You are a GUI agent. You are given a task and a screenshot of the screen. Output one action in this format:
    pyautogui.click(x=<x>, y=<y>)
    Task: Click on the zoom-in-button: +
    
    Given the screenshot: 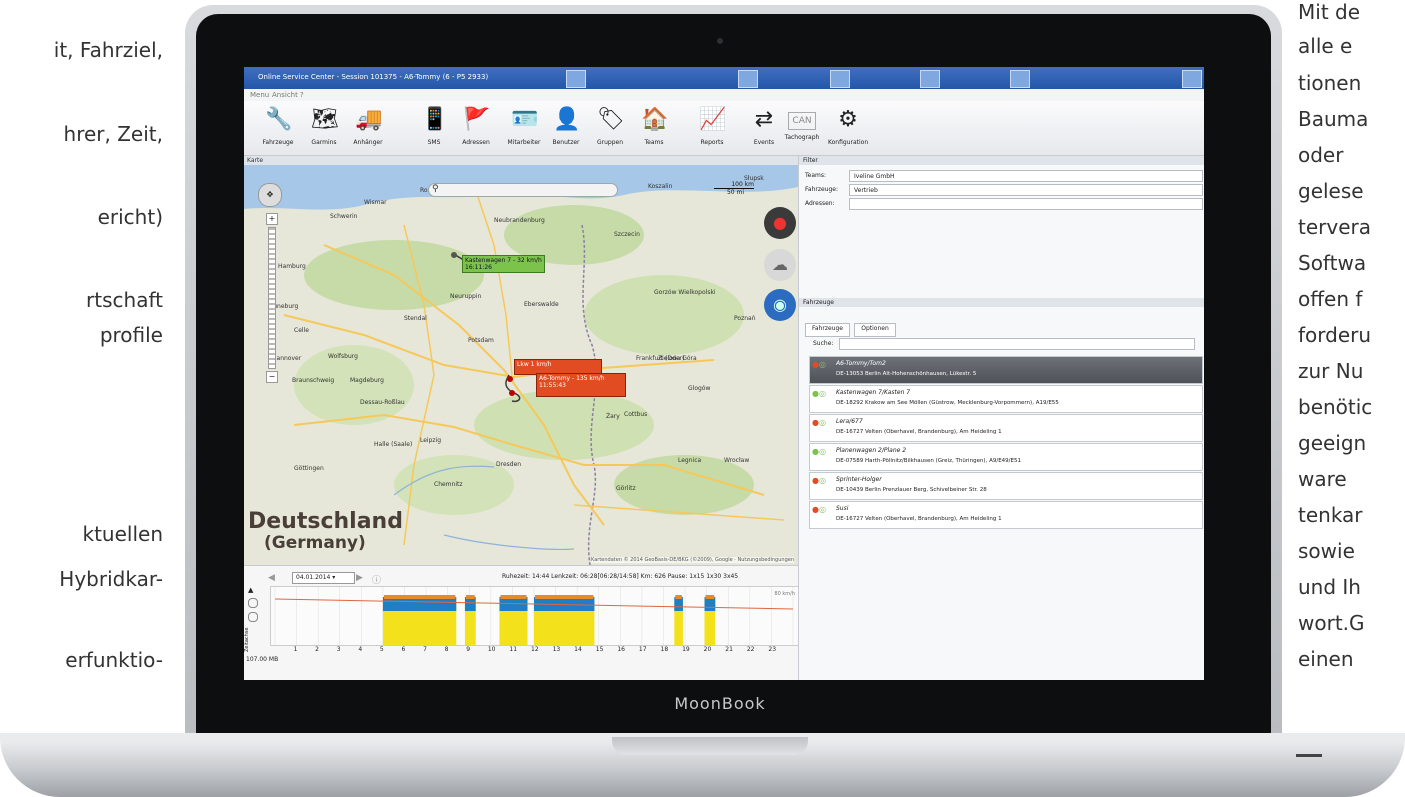 What is the action you would take?
    pyautogui.click(x=272, y=219)
    